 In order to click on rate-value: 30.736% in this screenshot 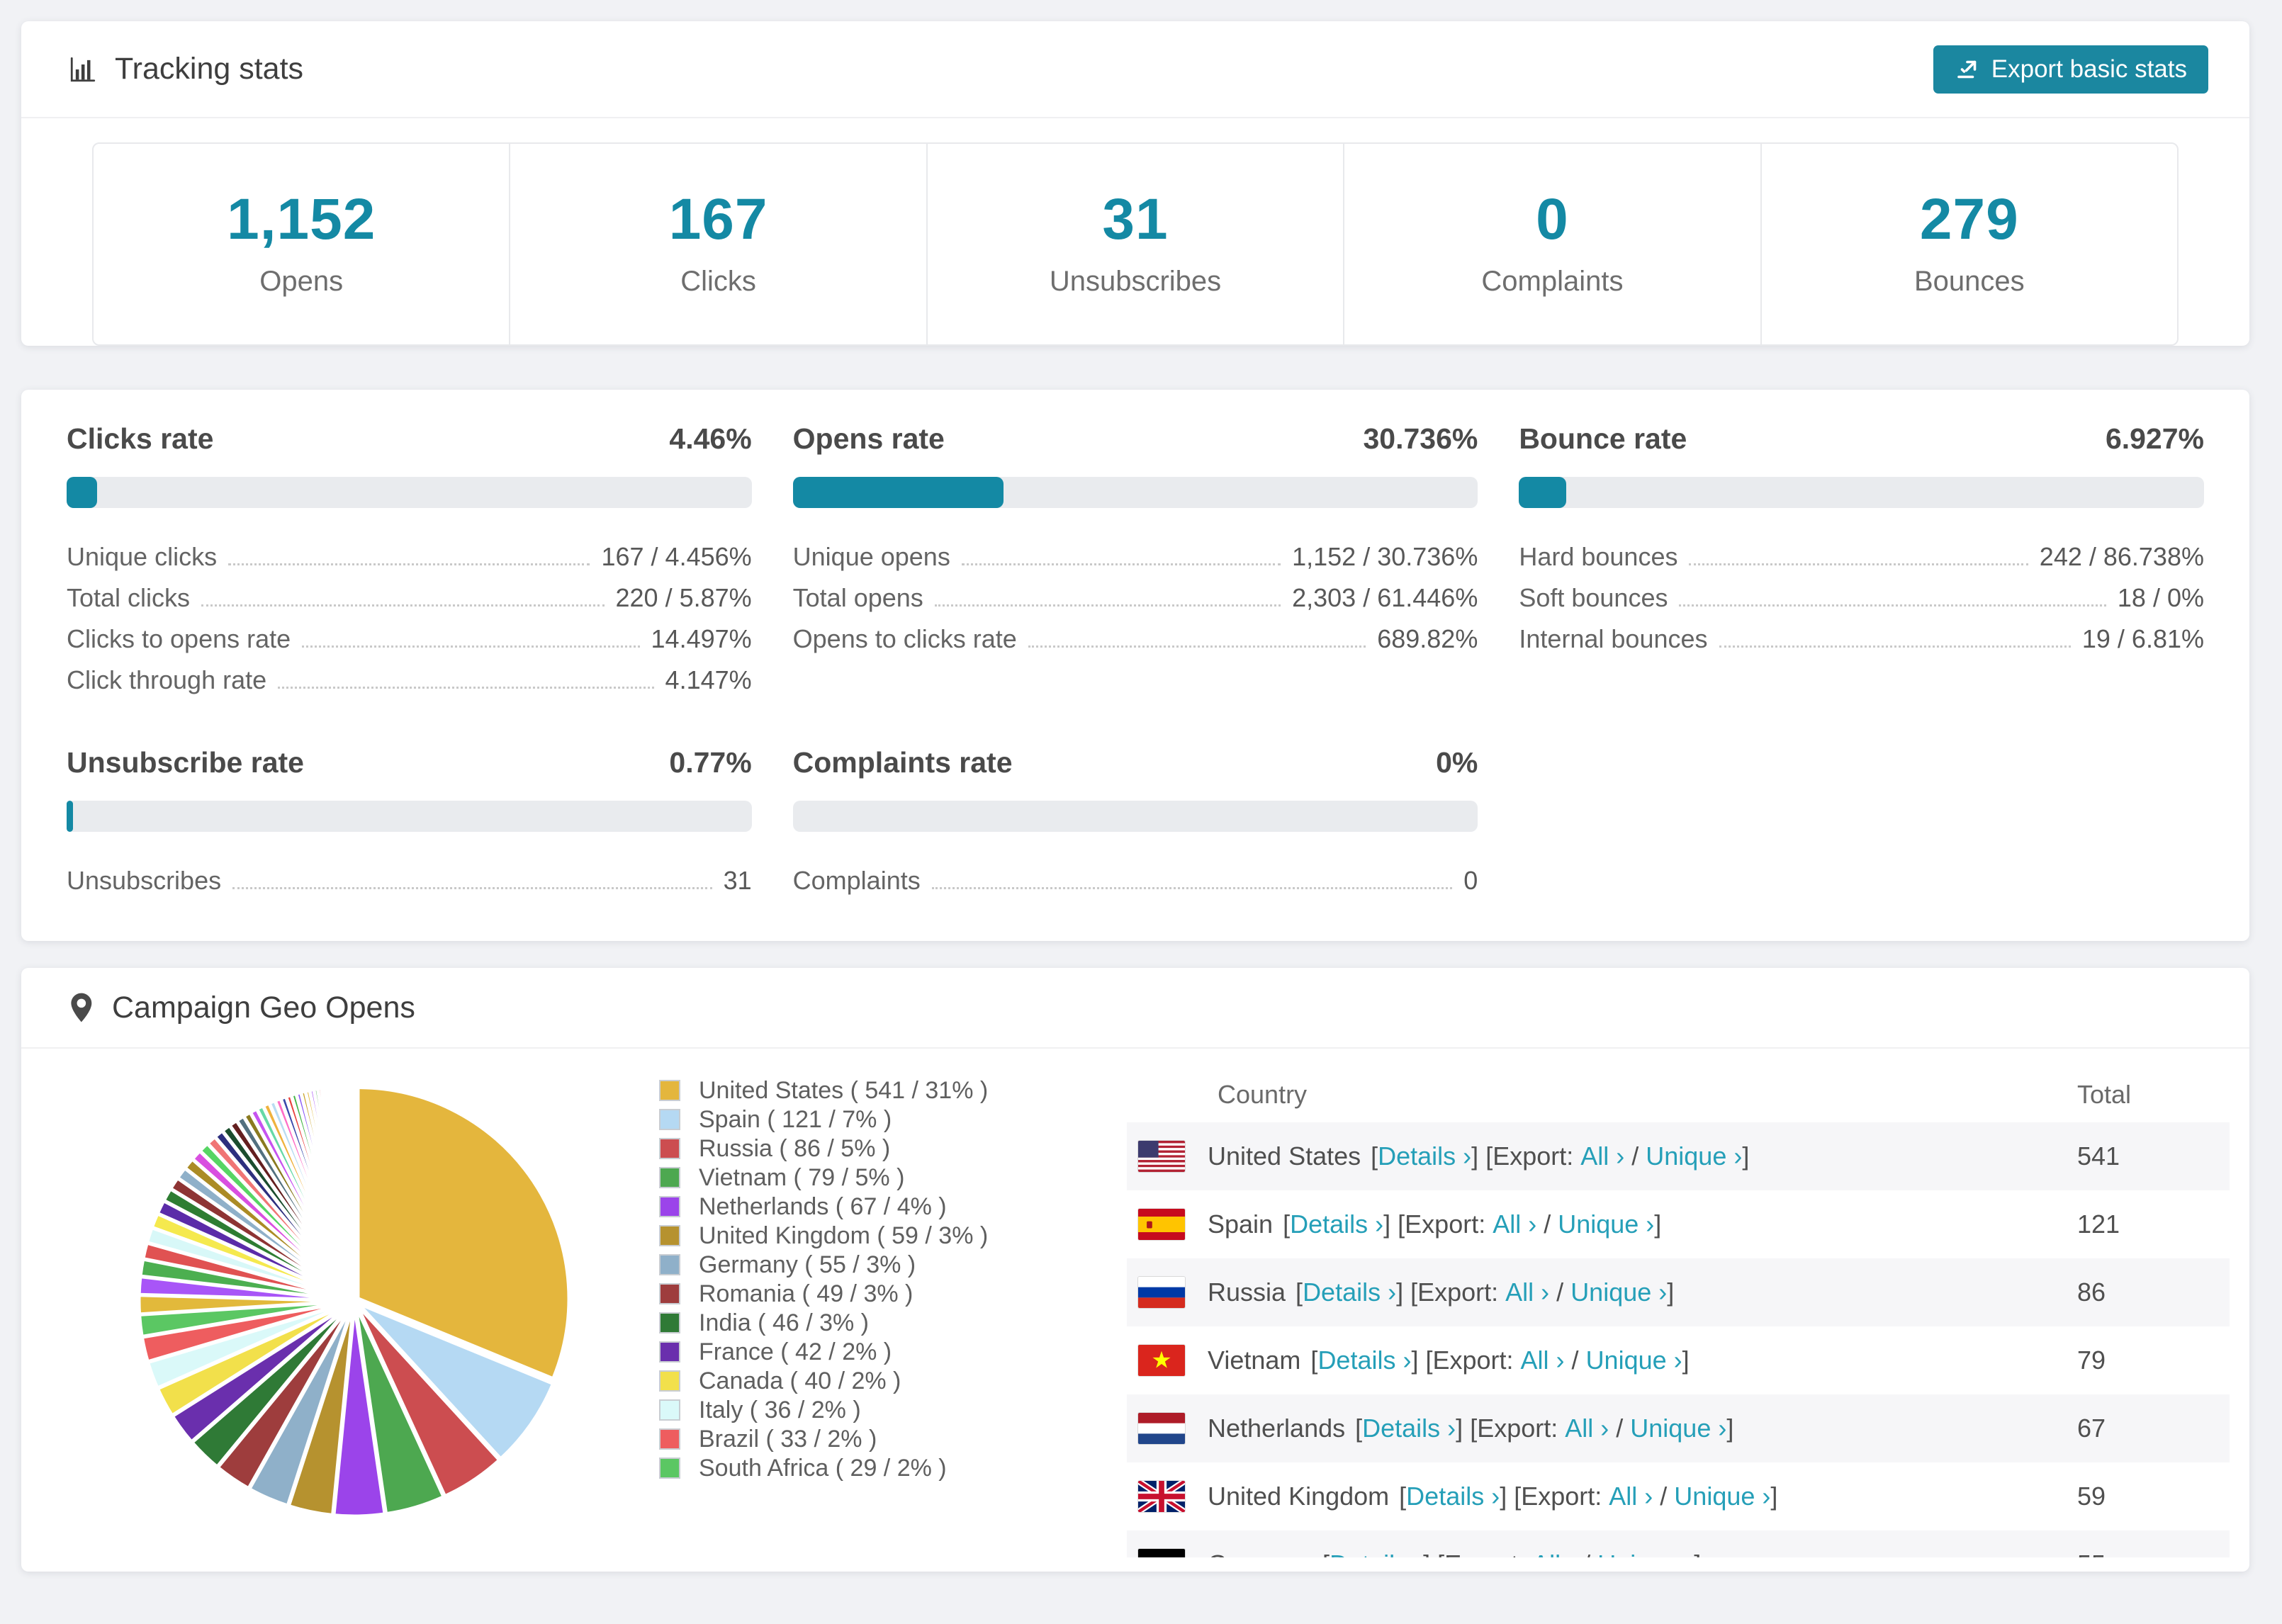, I will do `click(1420, 439)`.